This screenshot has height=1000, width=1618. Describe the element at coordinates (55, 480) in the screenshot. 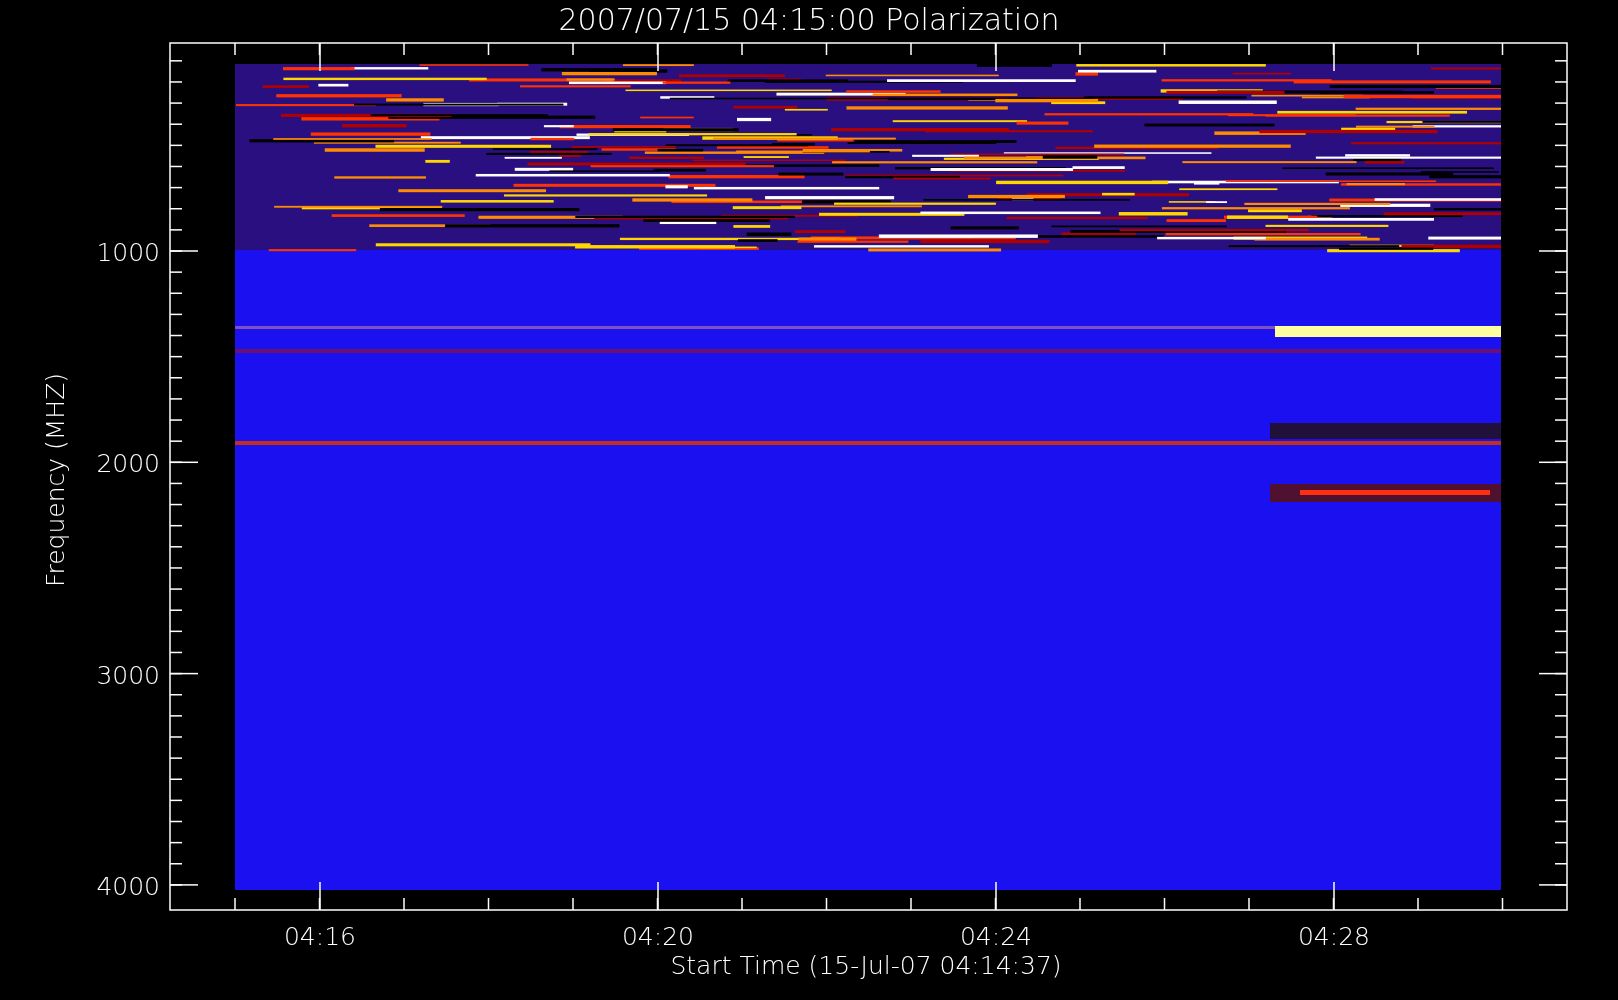

I see `y-axis-label: Frequency (MHZ)` at that location.